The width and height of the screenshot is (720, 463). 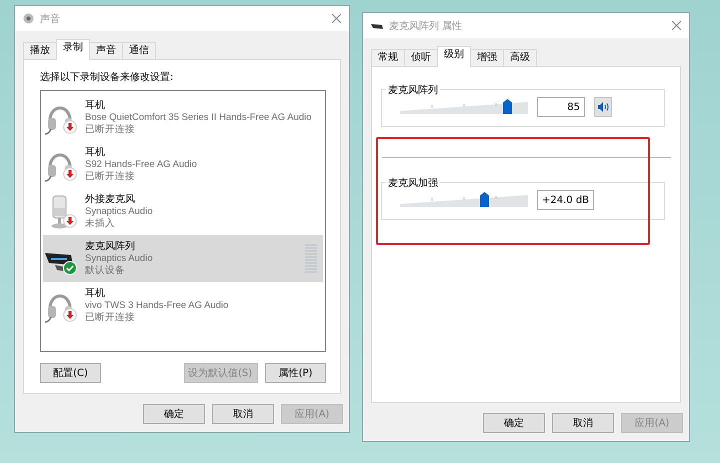 I want to click on window-title: 麦克风阵列 属性, so click(x=425, y=26).